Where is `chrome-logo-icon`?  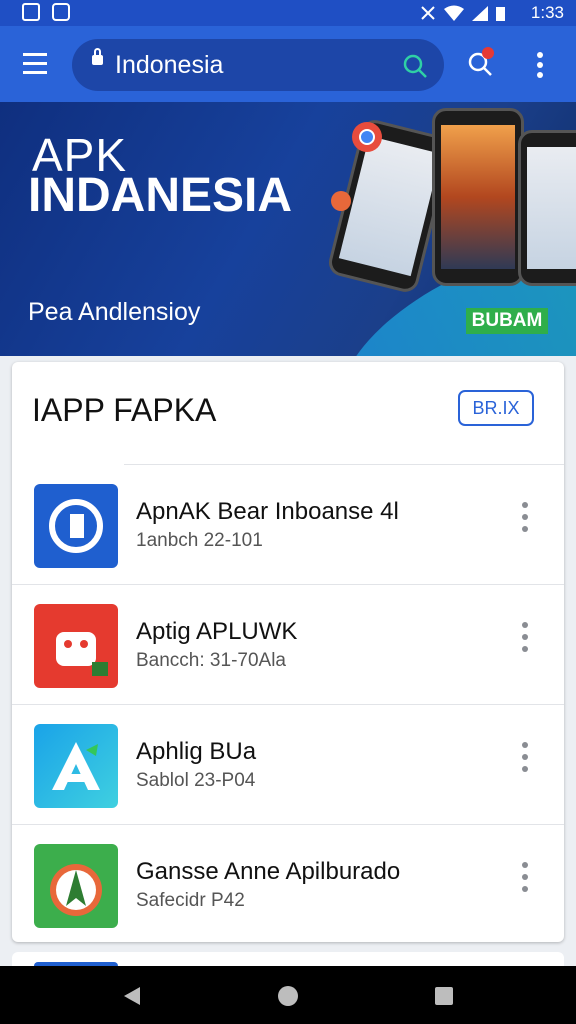
chrome-logo-icon is located at coordinates (367, 137).